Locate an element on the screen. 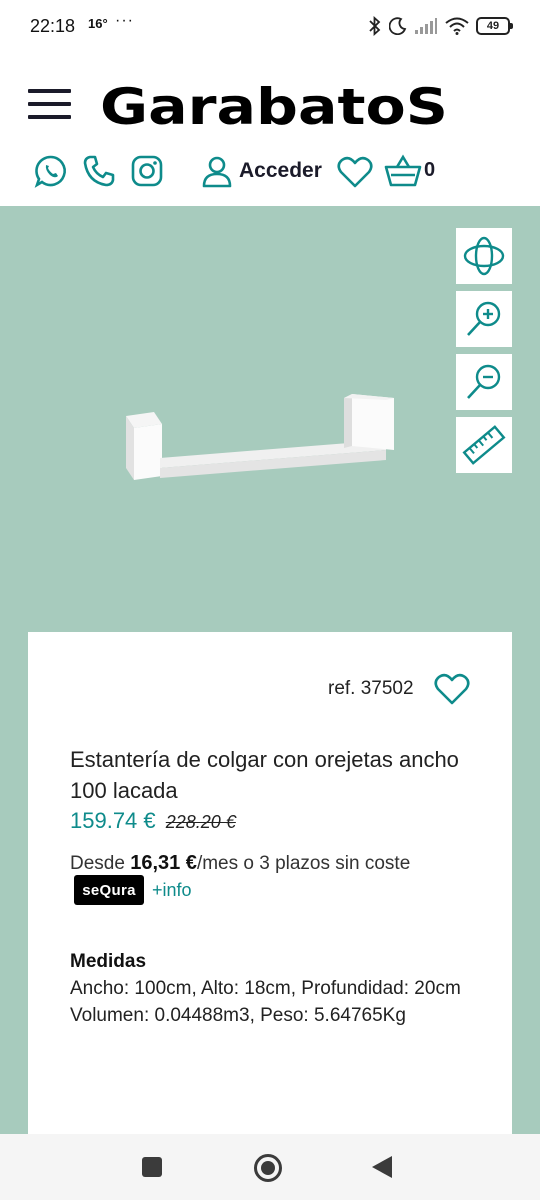 The image size is (540, 1200). measure-button is located at coordinates (484, 445).